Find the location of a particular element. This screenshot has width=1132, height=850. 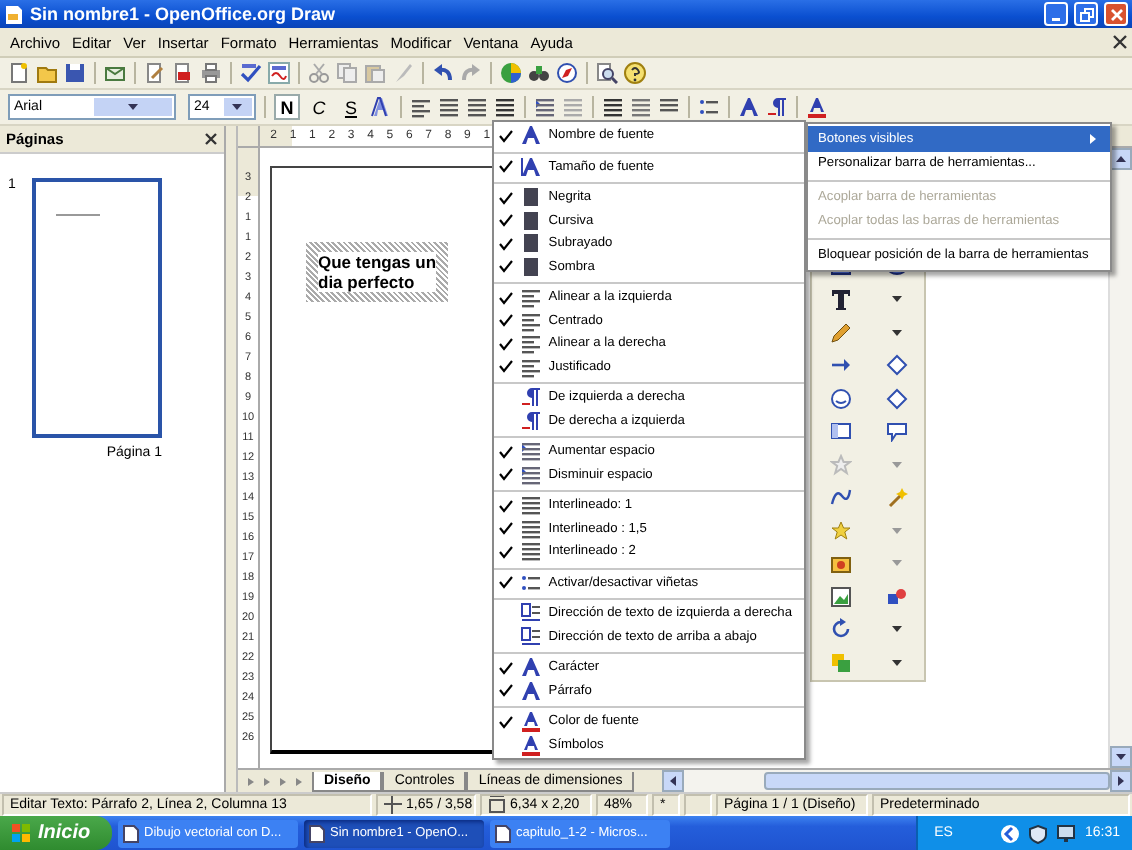

bold-button: N is located at coordinates (287, 107).